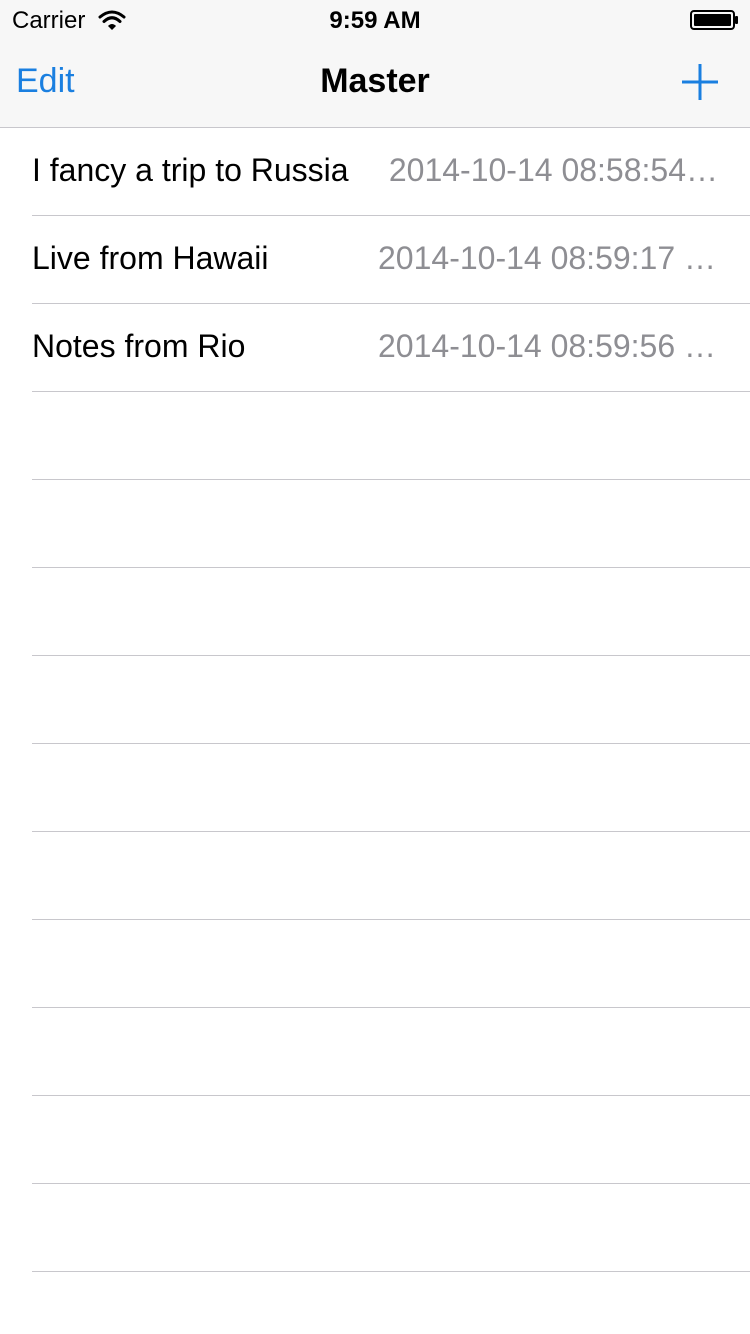 The width and height of the screenshot is (750, 1334). Describe the element at coordinates (375, 348) in the screenshot. I see `table-row: Notes from Rio 2014-10-14 08:59:56 +0000` at that location.